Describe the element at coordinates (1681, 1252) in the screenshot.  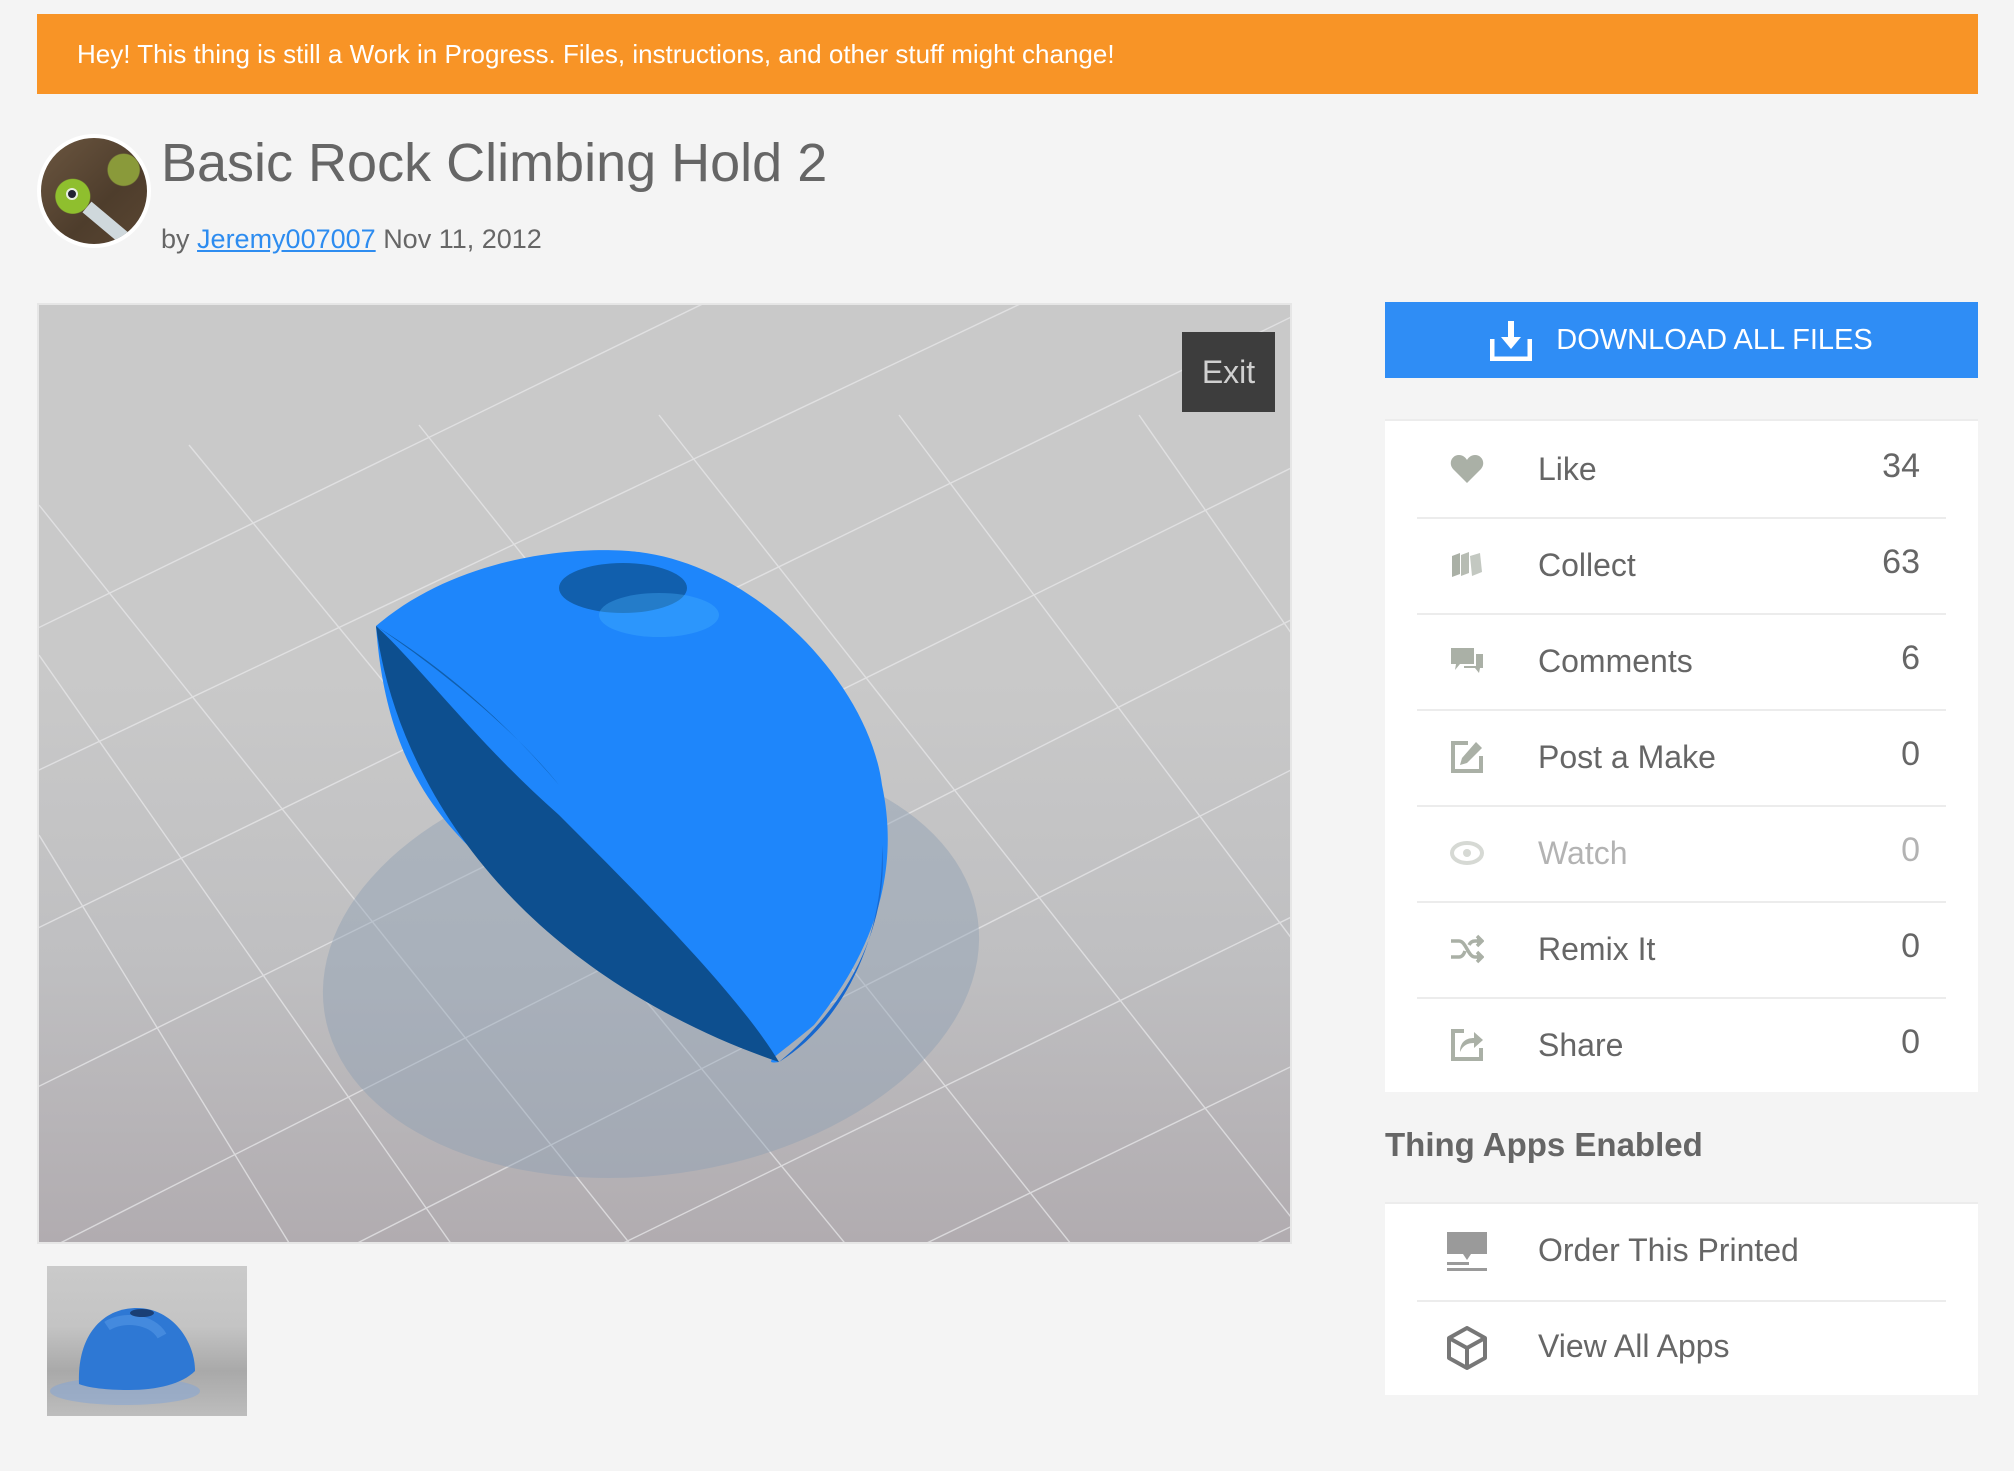
I see `order-printed-row: Order This Printed` at that location.